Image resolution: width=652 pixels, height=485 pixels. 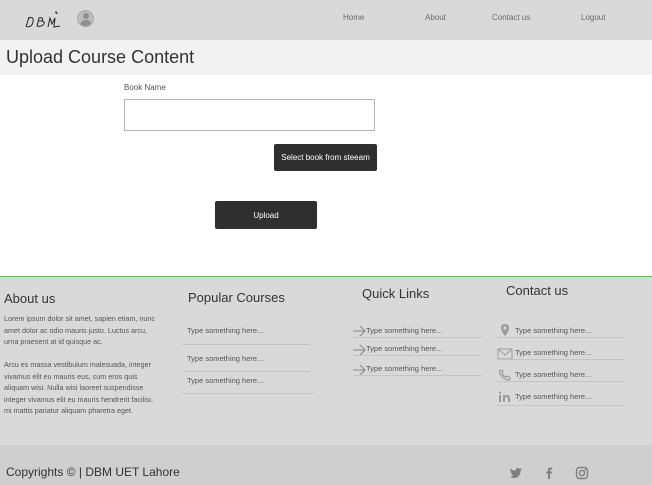 I want to click on book-name-input, so click(x=249, y=115).